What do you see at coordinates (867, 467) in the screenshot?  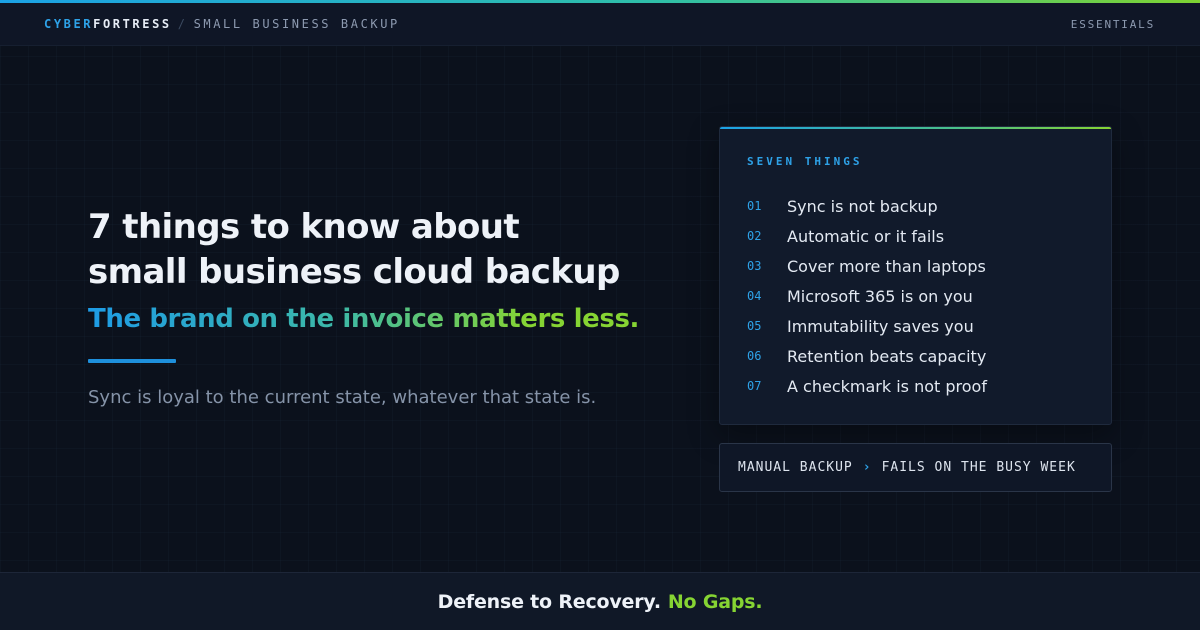 I see `chevron-right-icon: ›` at bounding box center [867, 467].